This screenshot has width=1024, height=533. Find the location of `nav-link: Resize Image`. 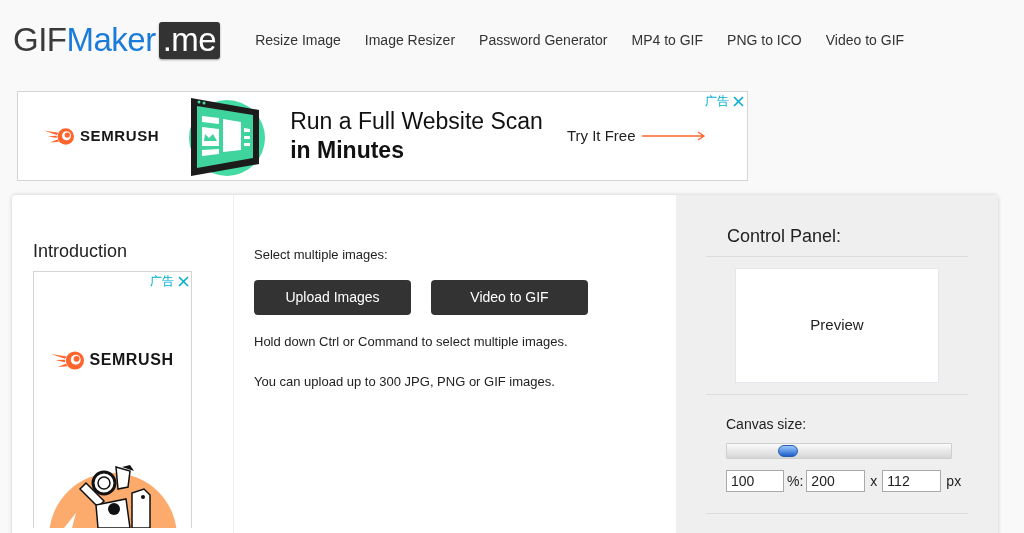

nav-link: Resize Image is located at coordinates (298, 40).